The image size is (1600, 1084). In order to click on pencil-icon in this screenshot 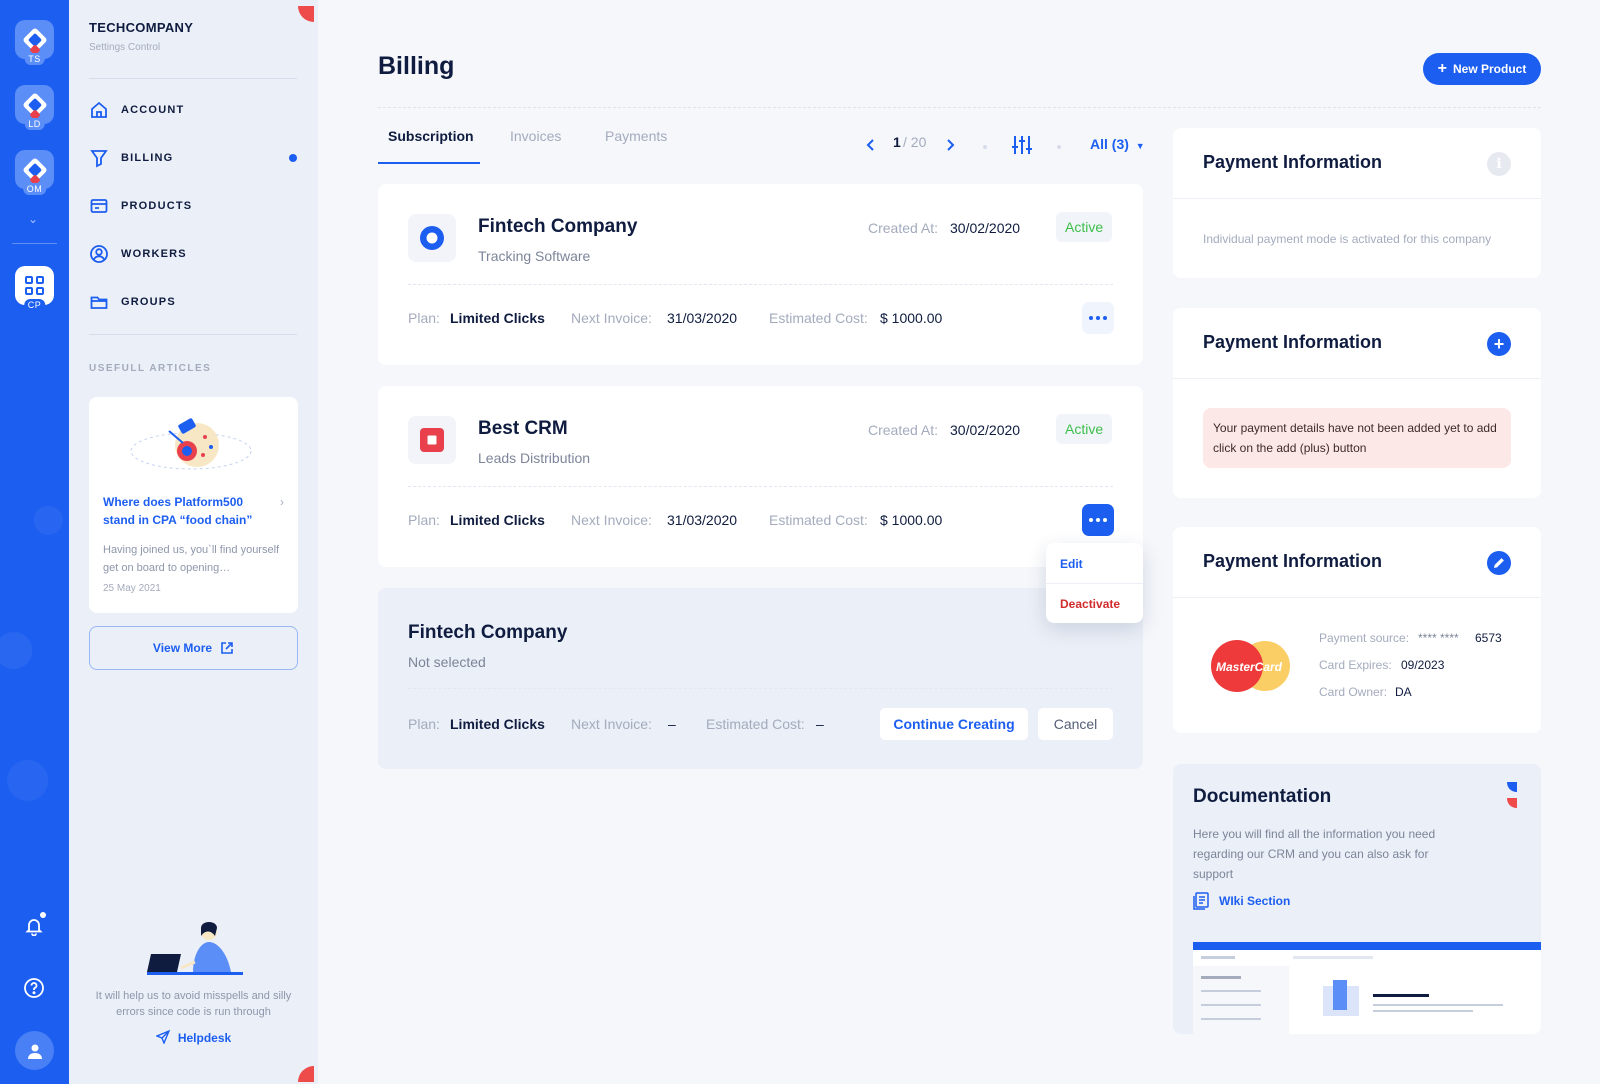, I will do `click(1499, 563)`.